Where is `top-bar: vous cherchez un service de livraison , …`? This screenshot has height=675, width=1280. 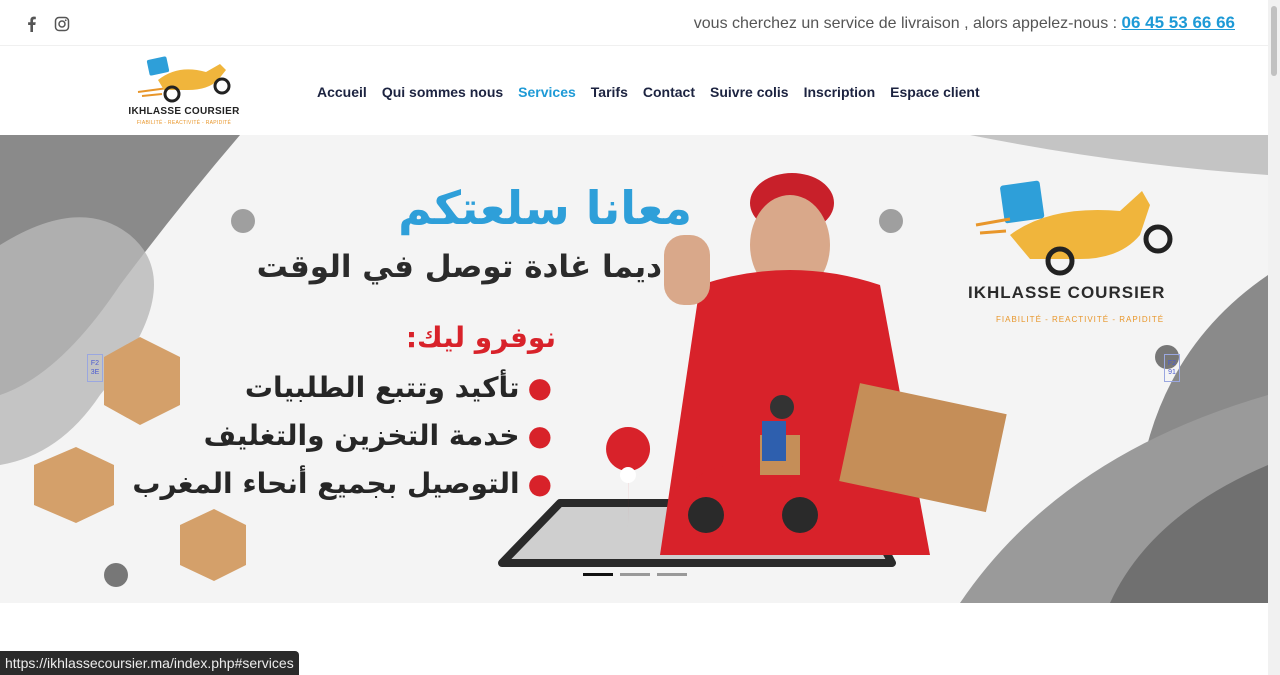 top-bar: vous cherchez un service de livraison , … is located at coordinates (634, 23).